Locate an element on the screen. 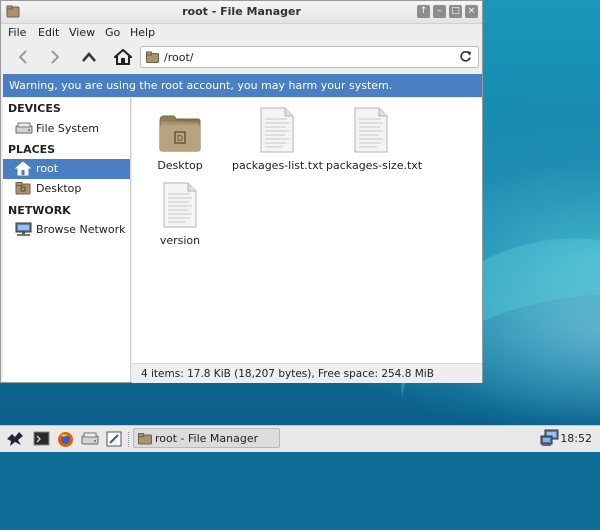  forward-button is located at coordinates (55, 57).